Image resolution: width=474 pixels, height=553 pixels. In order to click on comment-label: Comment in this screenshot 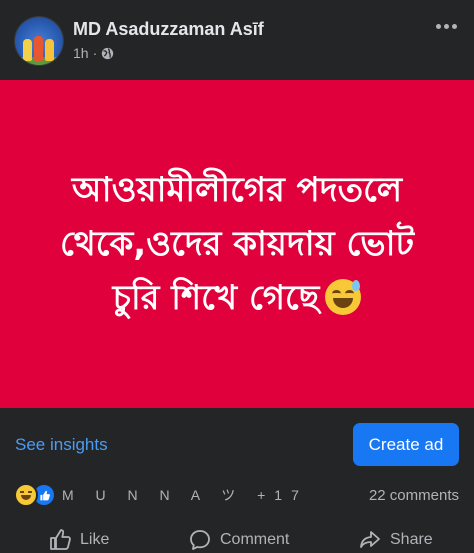, I will do `click(255, 539)`.